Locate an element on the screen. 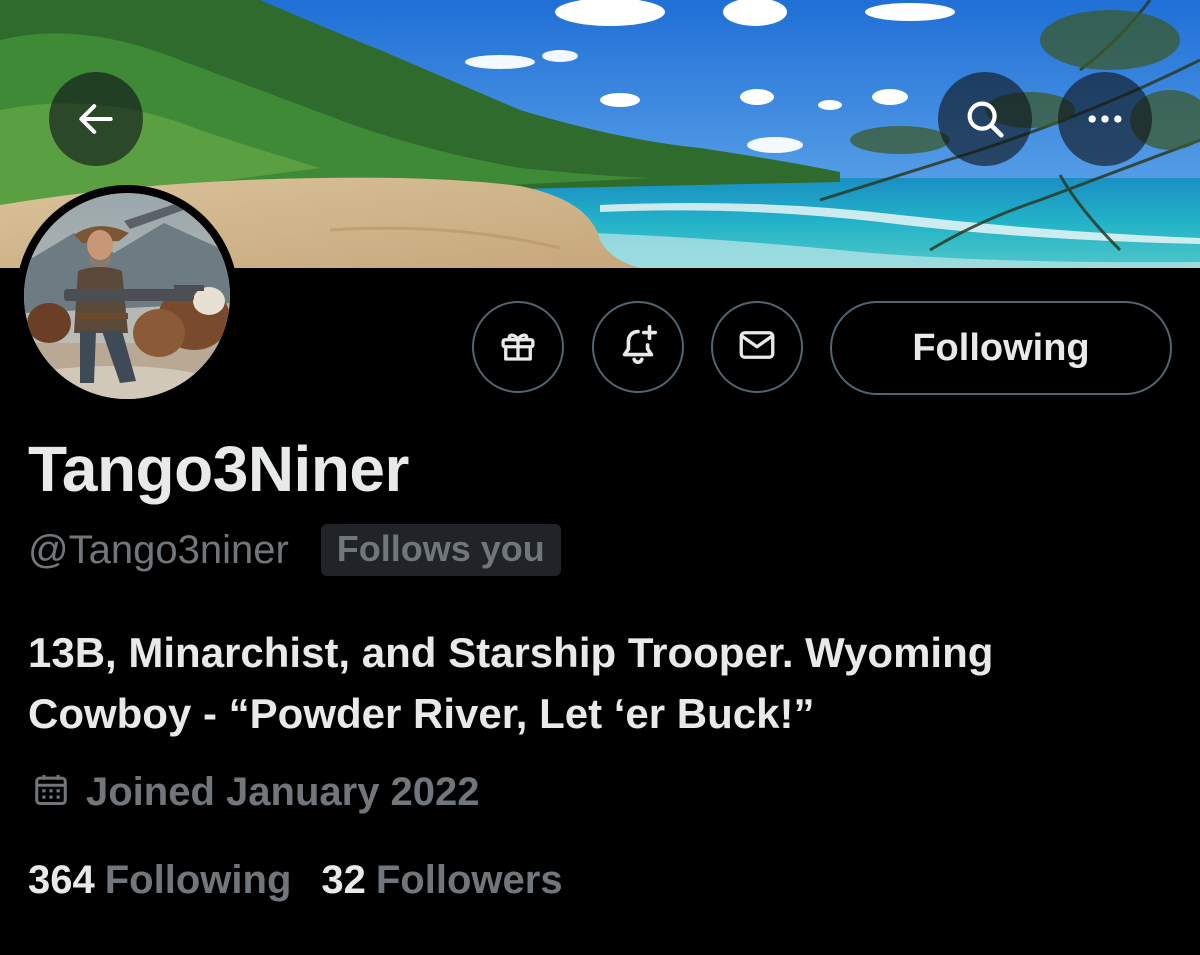 The image size is (1200, 955). avatar is located at coordinates (127, 296).